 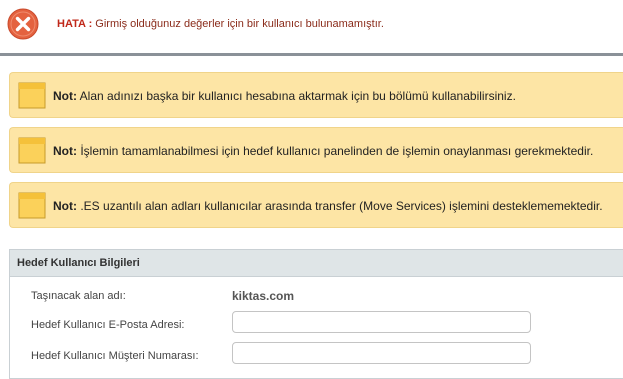 What do you see at coordinates (115, 356) in the screenshot?
I see `customer-number-label: Hedef Kullanıcı Müşteri Numarası:` at bounding box center [115, 356].